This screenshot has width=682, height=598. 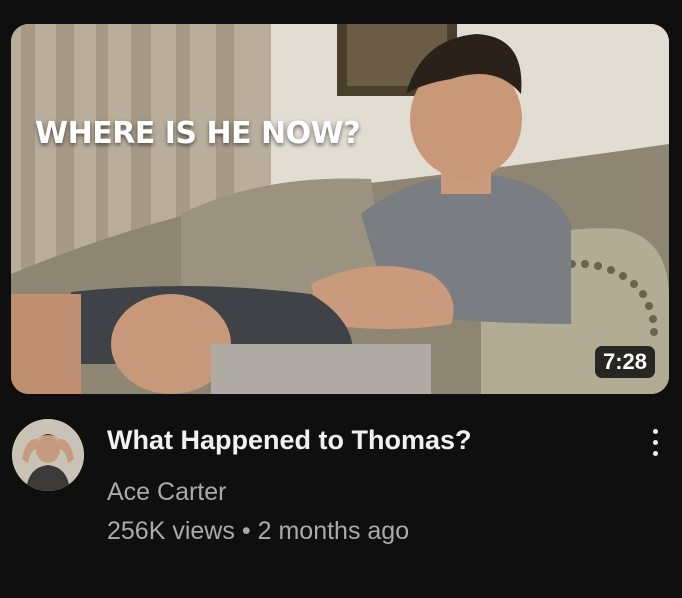 What do you see at coordinates (624, 362) in the screenshot?
I see `duration-badge: 7:28` at bounding box center [624, 362].